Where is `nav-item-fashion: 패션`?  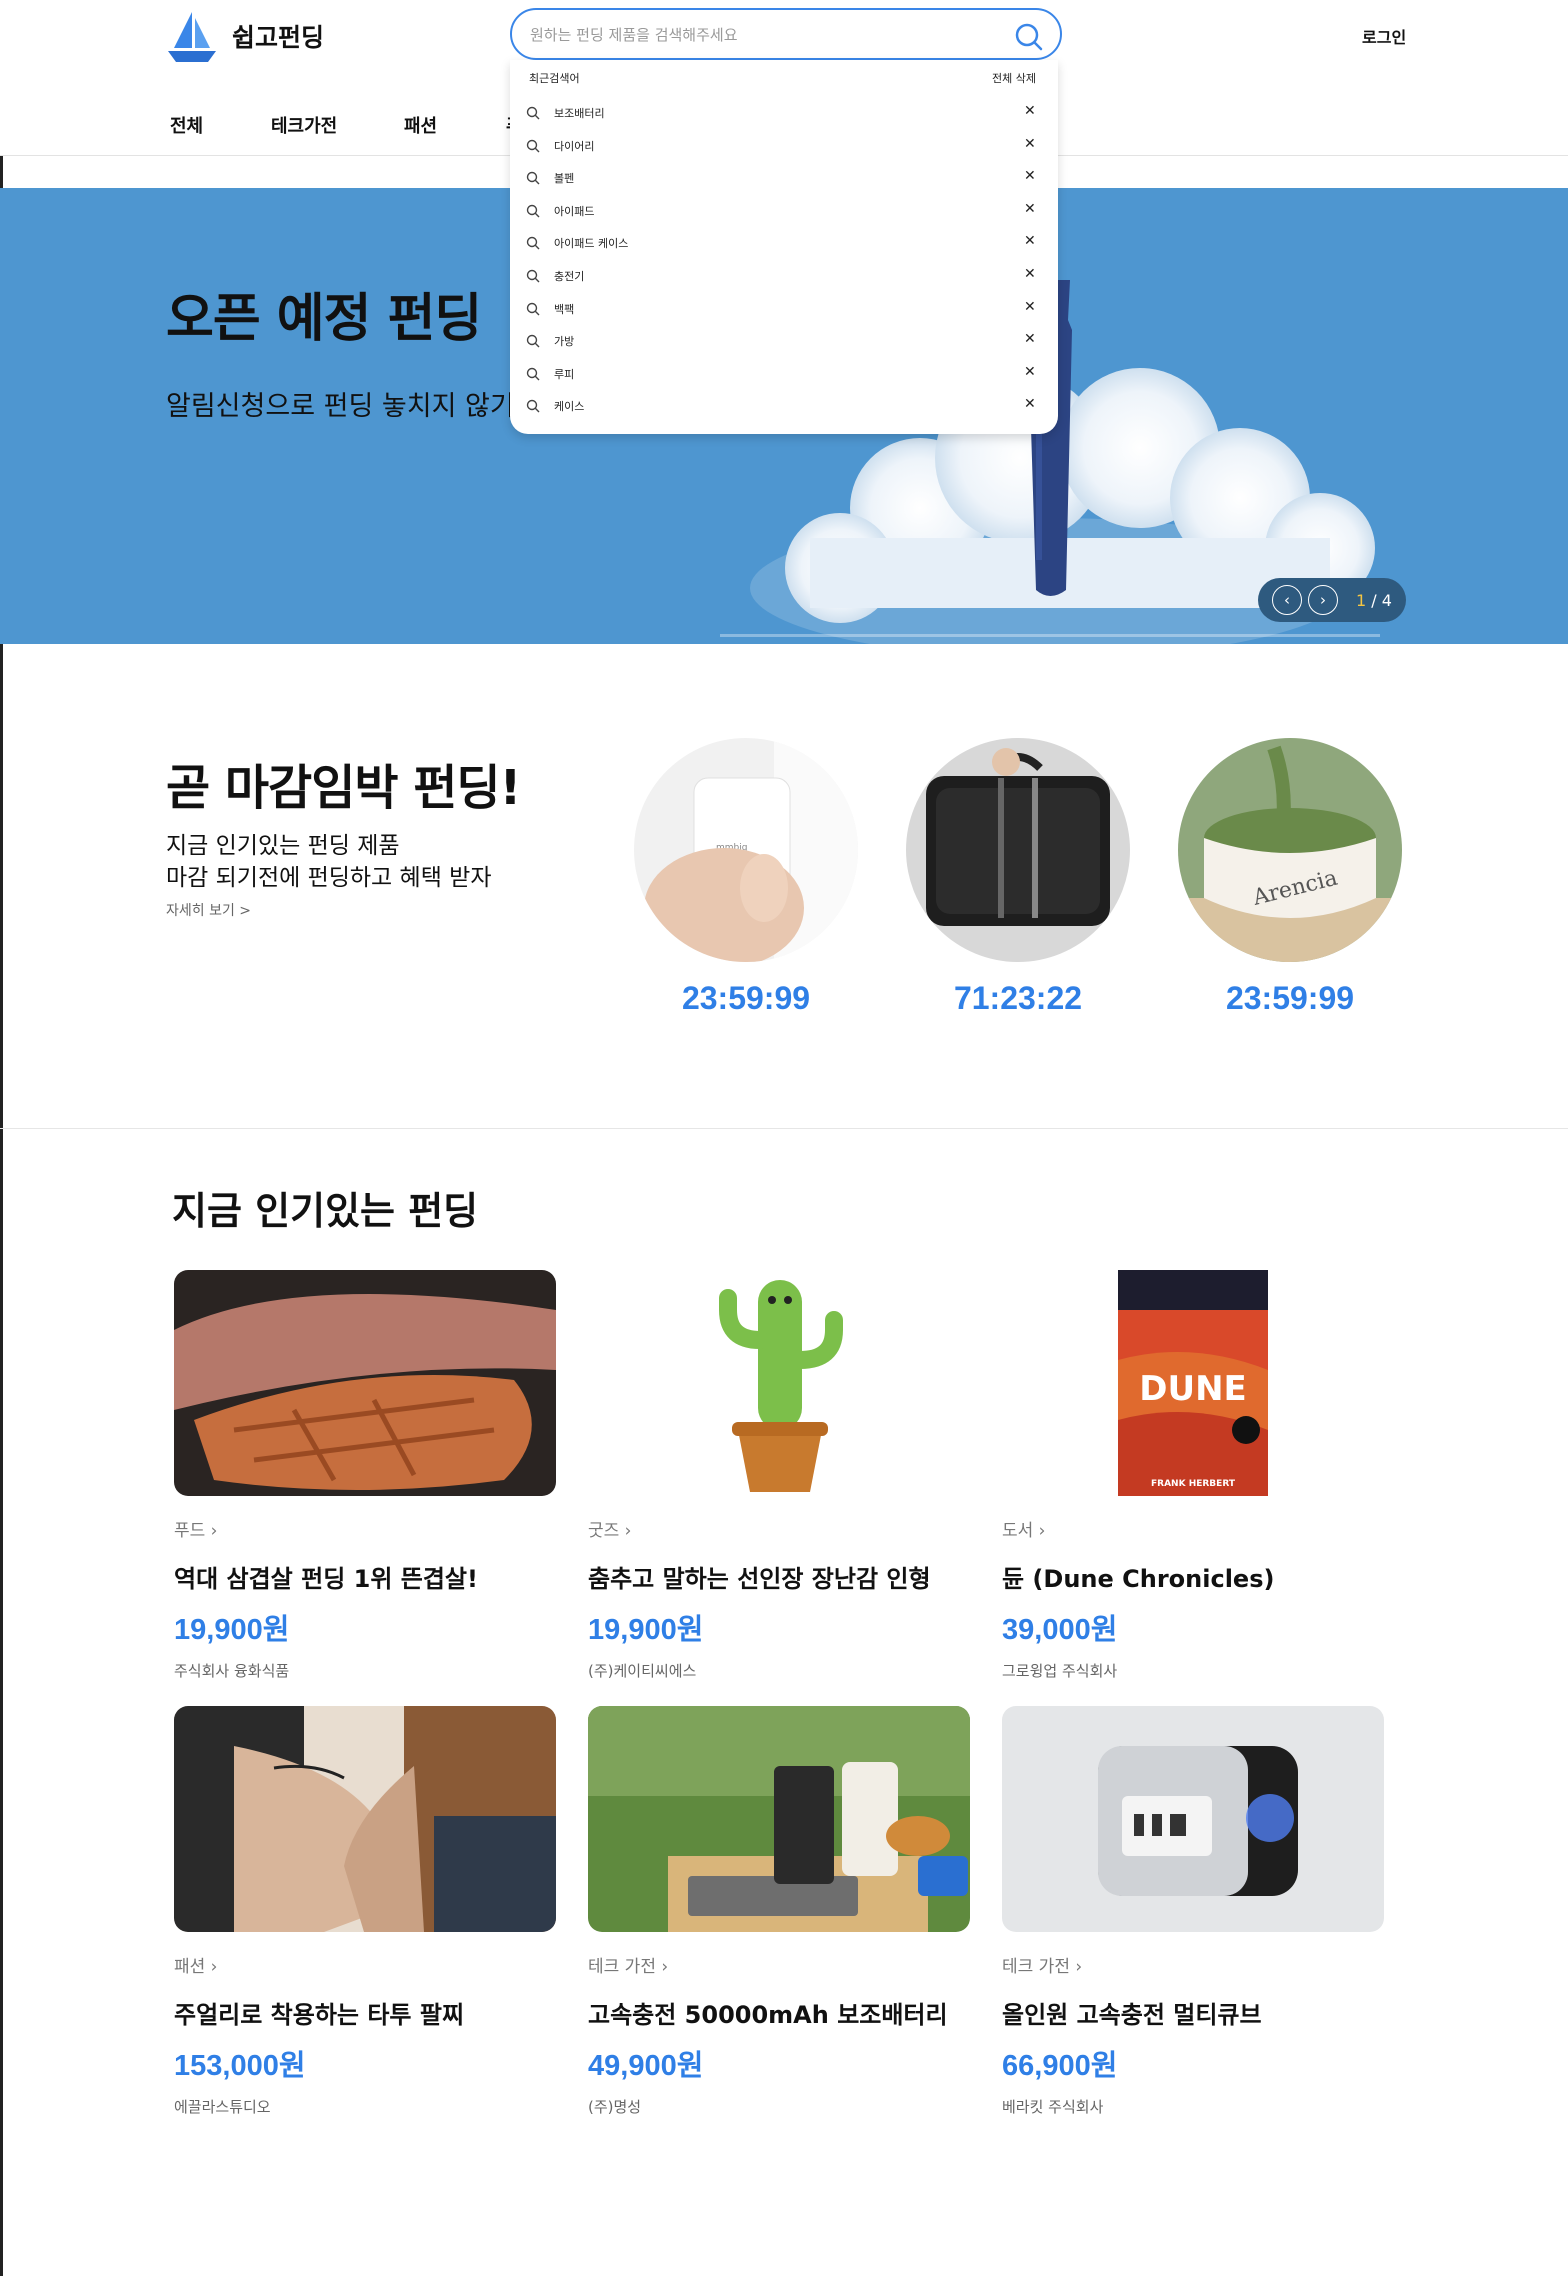 nav-item-fashion: 패션 is located at coordinates (420, 125).